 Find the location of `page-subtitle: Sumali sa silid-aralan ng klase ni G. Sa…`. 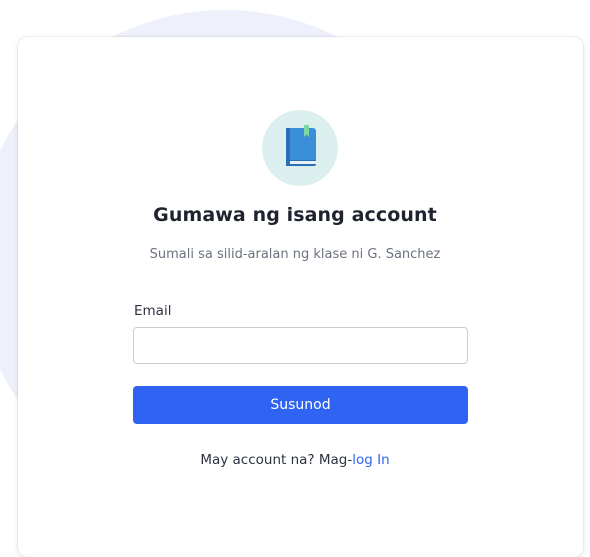

page-subtitle: Sumali sa silid-aralan ng klase ni G. Sa… is located at coordinates (295, 254).